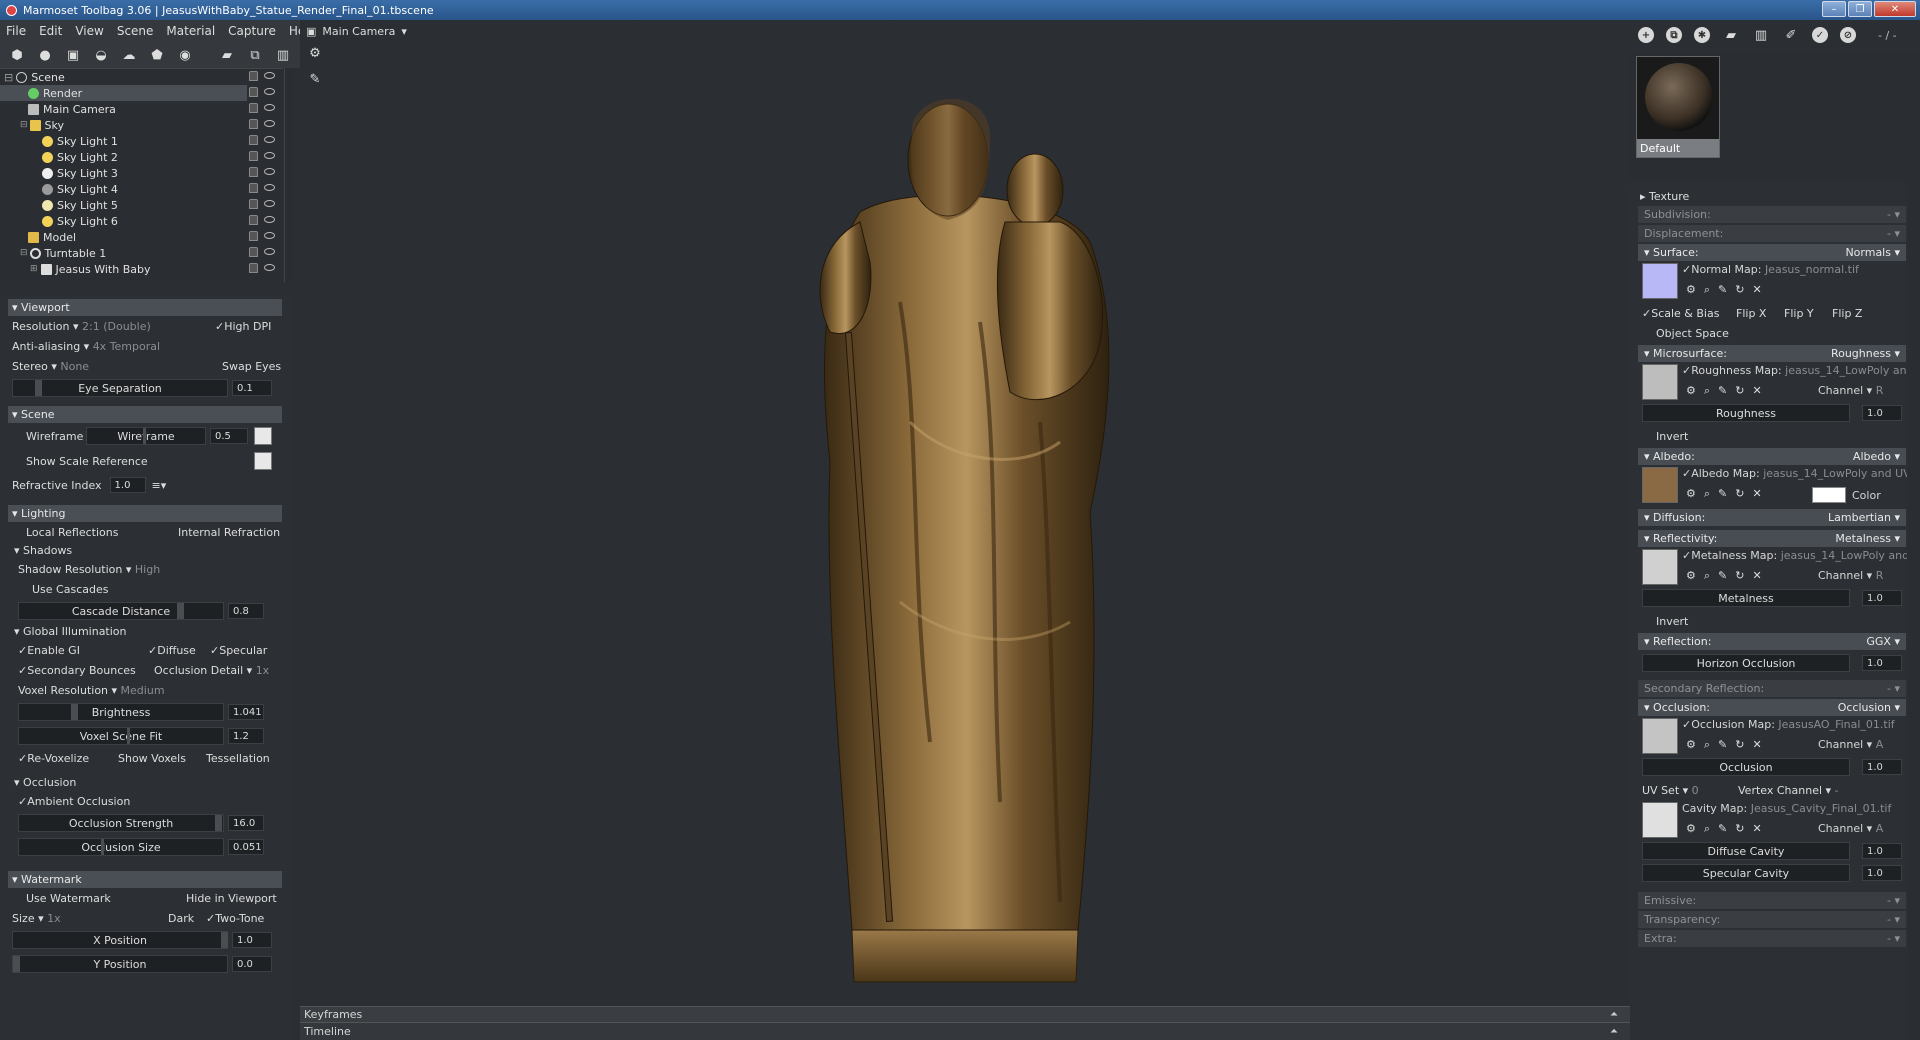 This screenshot has width=1920, height=1040. I want to click on add-turntable-icon: ◒, so click(101, 55).